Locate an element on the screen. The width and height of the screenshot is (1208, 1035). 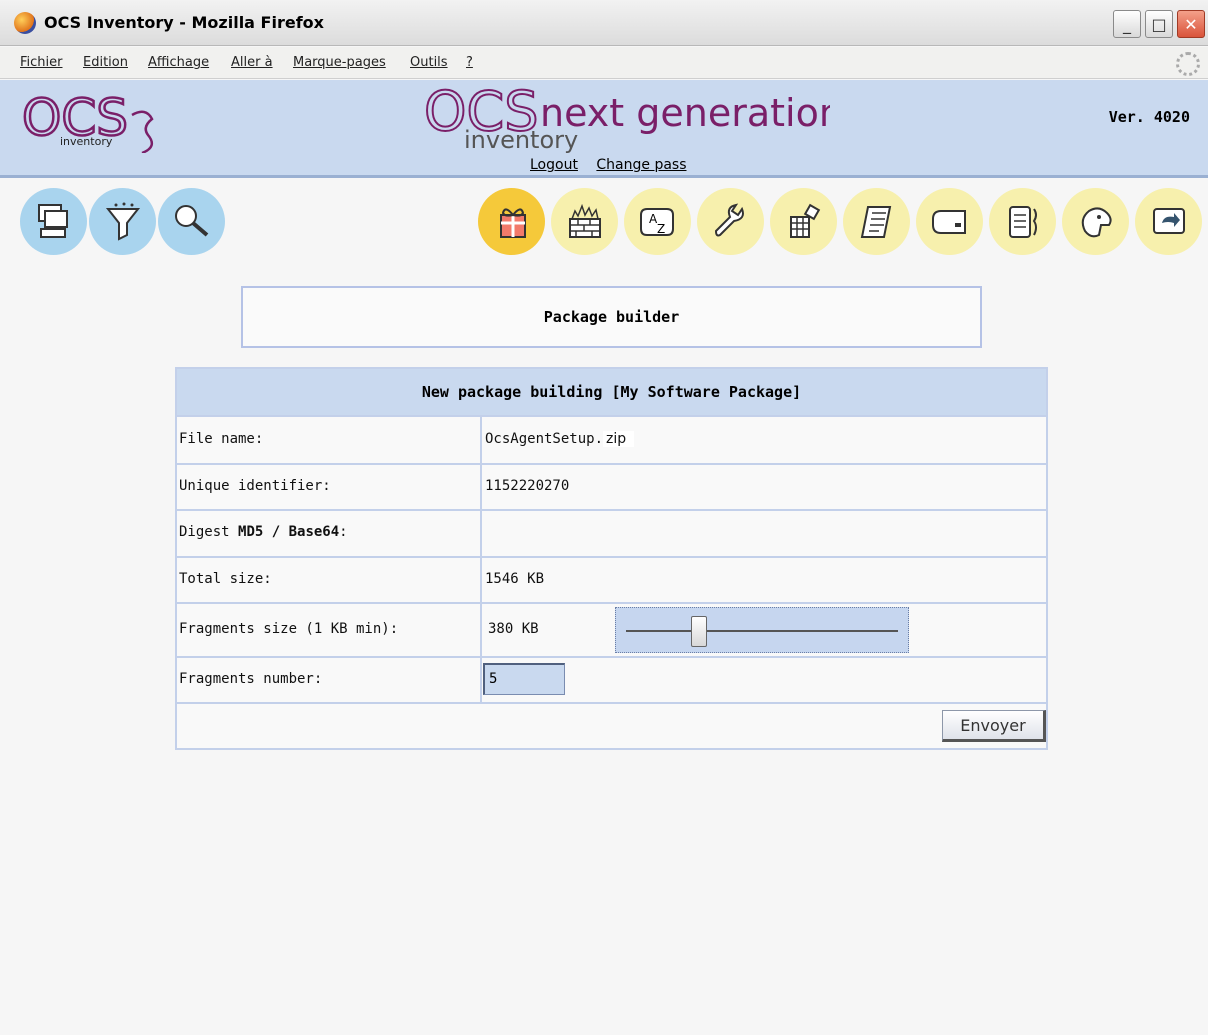
registry-icon is located at coordinates (803, 221).